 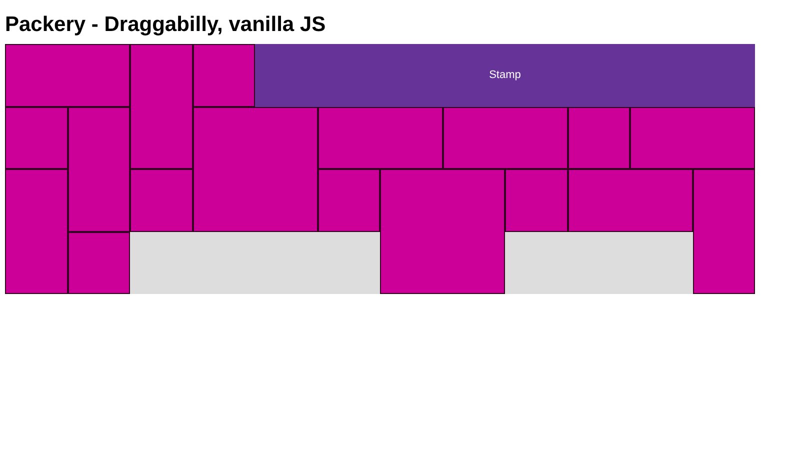 I want to click on page-title: Packery - Draggabilly, vanilla JS, so click(x=165, y=25).